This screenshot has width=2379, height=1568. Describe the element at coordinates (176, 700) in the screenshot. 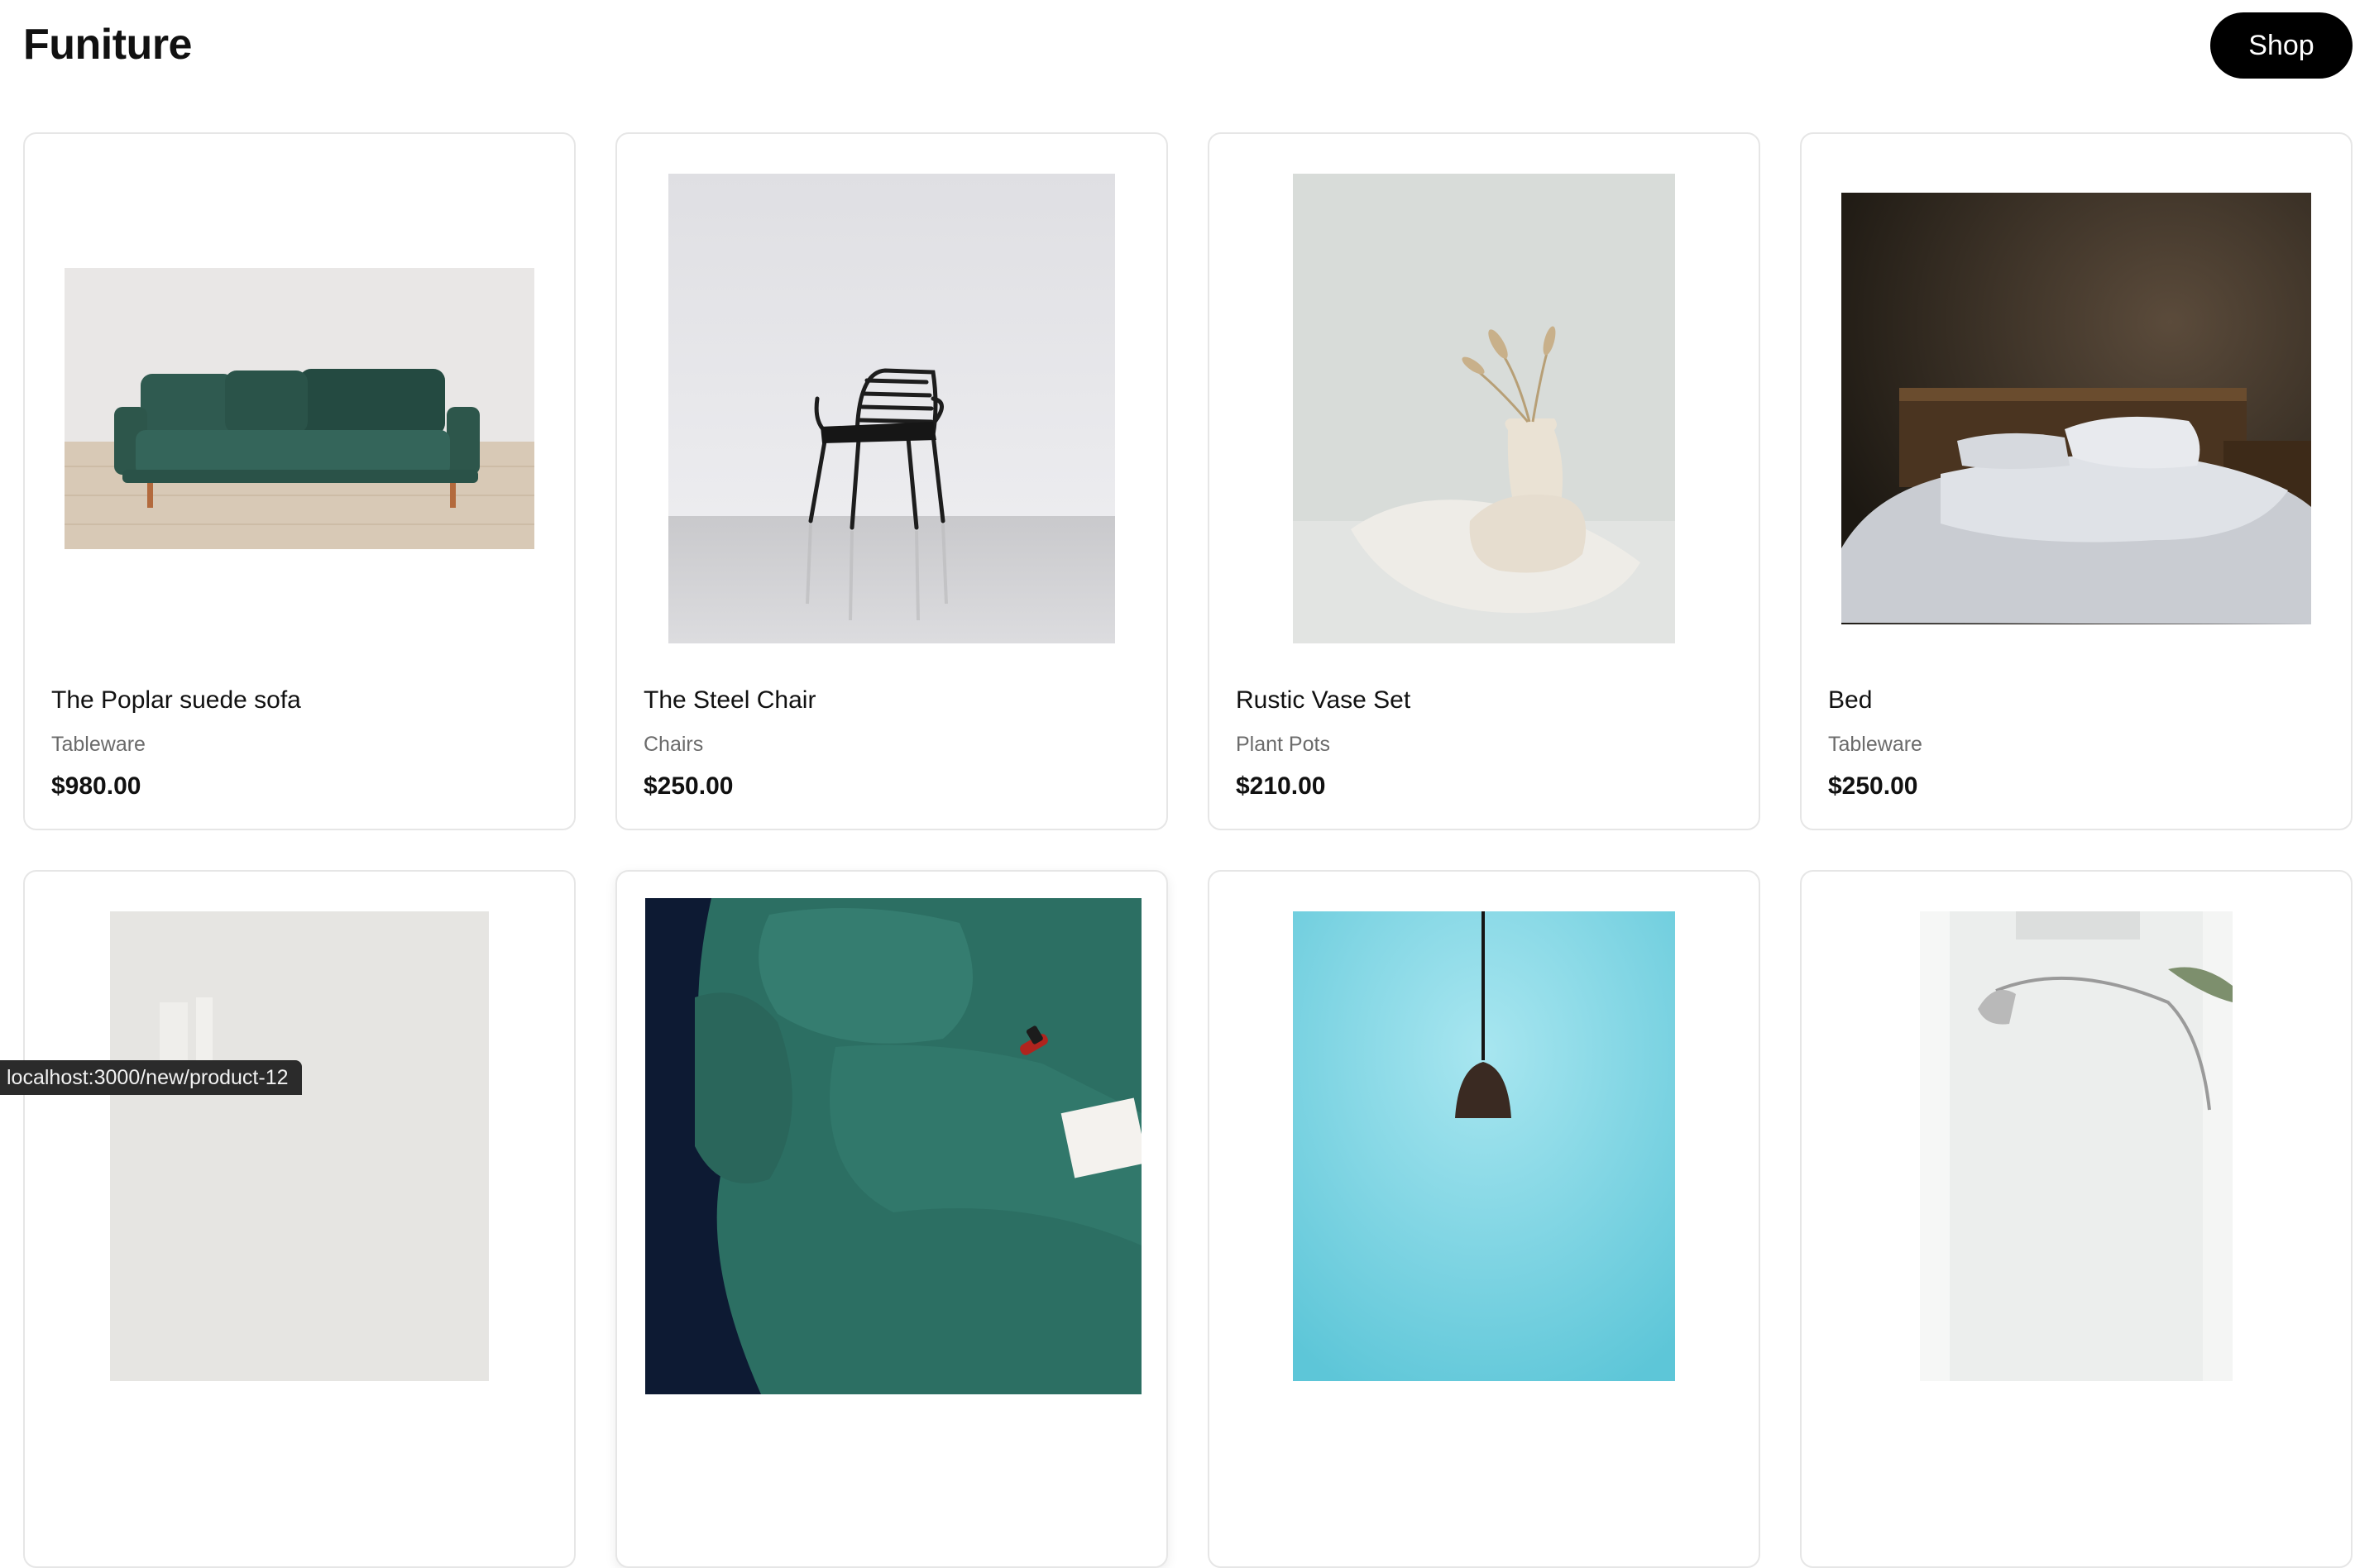

I see `product-title: The Poplar suede sofa` at that location.